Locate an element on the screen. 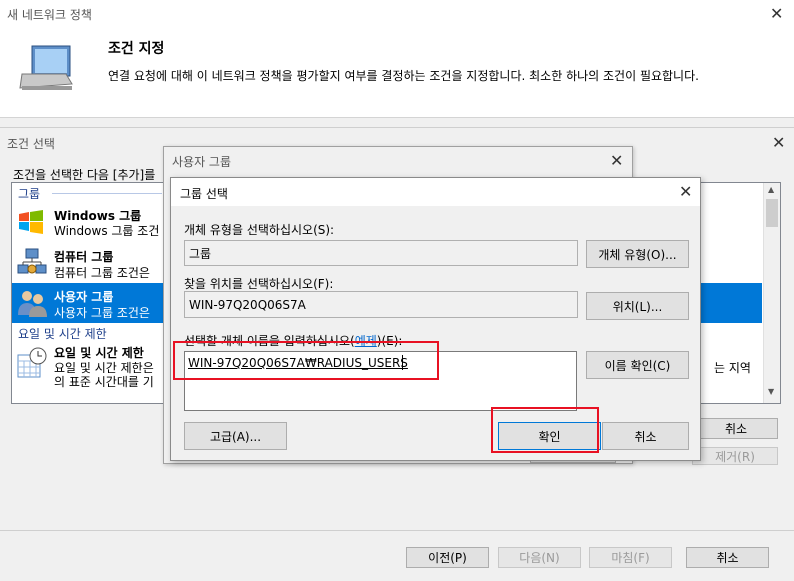 The height and width of the screenshot is (581, 794). select-group-close-icon: ✕ is located at coordinates (685, 192).